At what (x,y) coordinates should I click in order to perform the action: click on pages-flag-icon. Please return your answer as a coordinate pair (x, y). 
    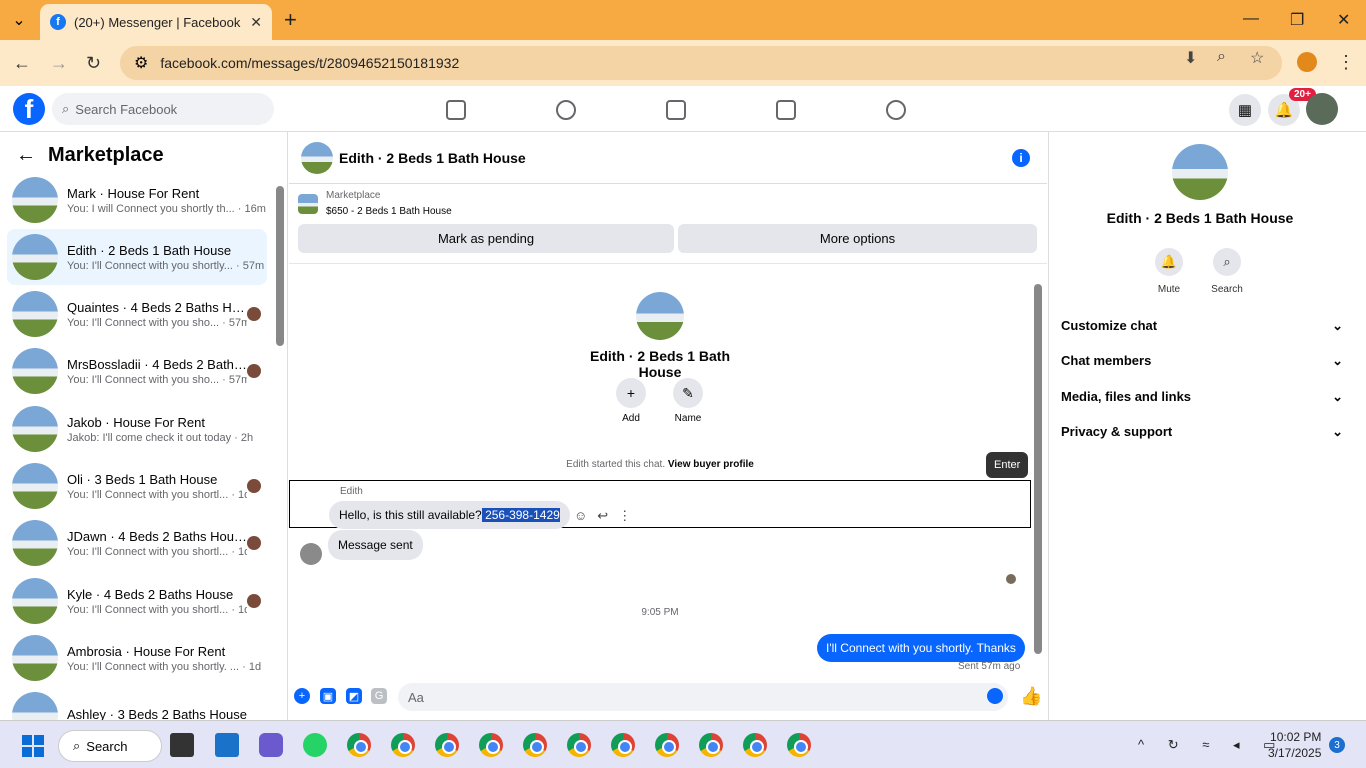
    Looking at the image, I should click on (676, 110).